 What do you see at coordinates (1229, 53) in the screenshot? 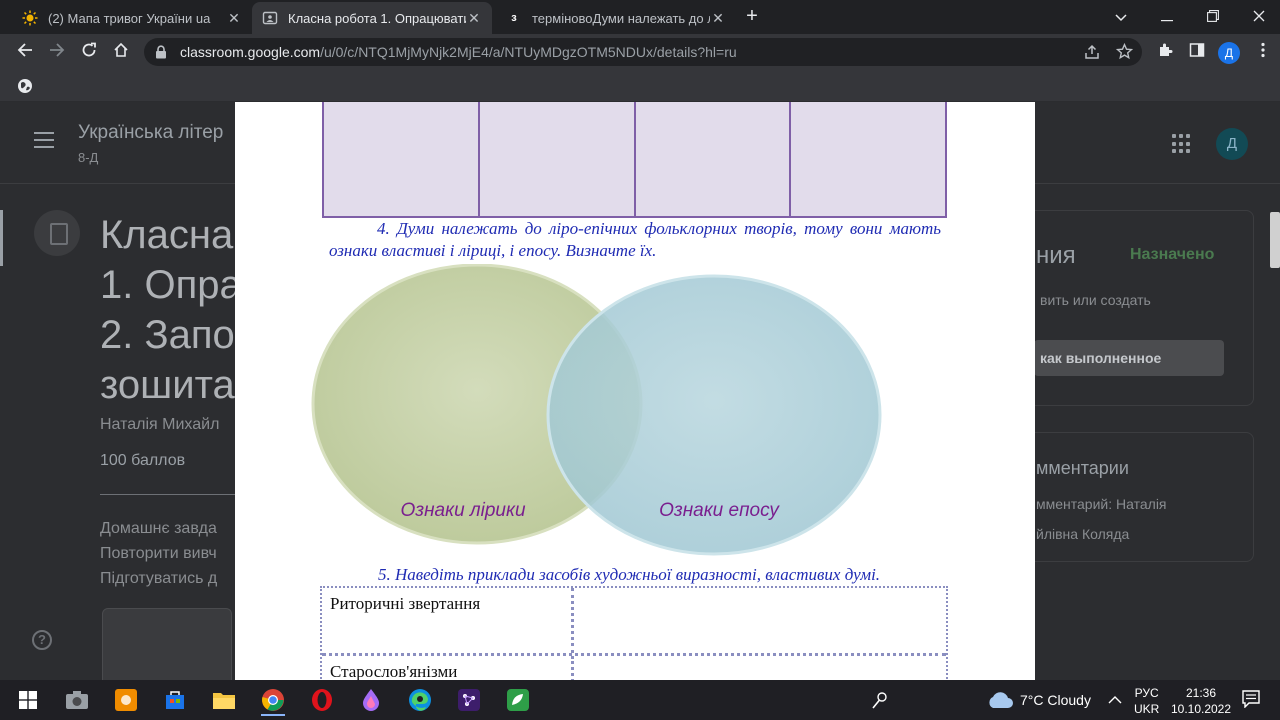
I see `profile-avatar: Д` at bounding box center [1229, 53].